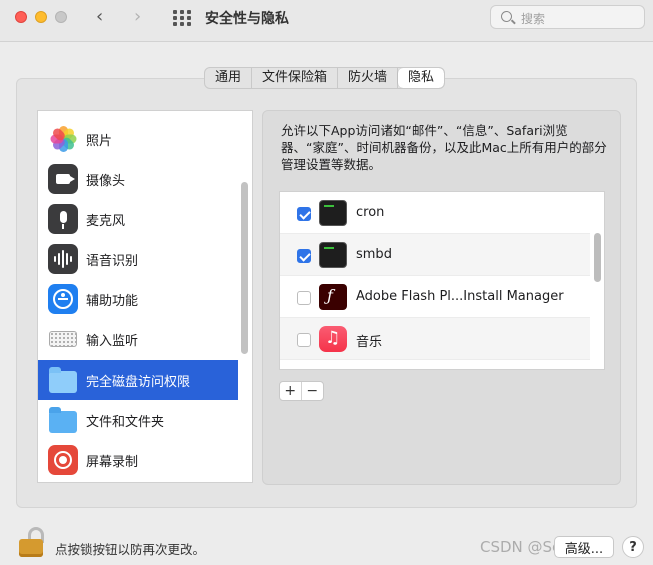 The height and width of the screenshot is (565, 653). Describe the element at coordinates (291, 391) in the screenshot. I see `add-app-button: +` at that location.